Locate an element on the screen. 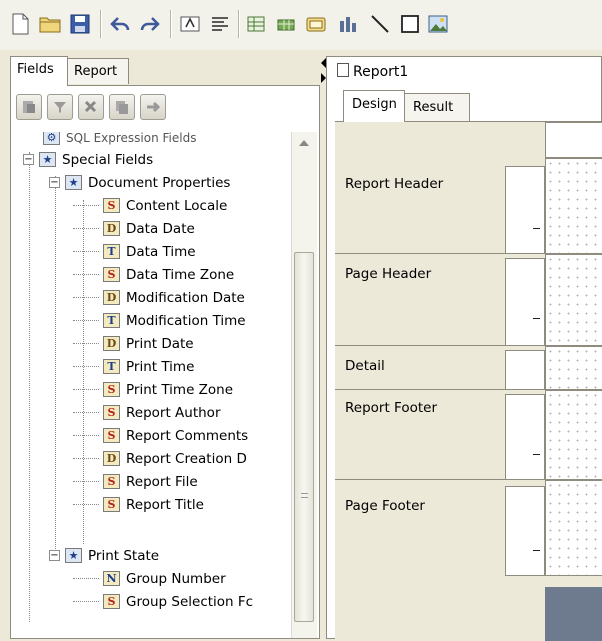 The image size is (602, 641). edit-field-icon is located at coordinates (91, 107).